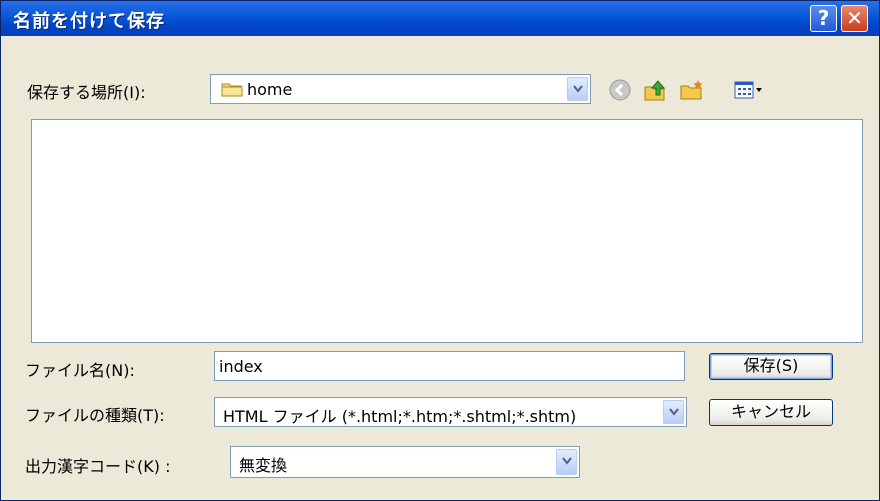 Image resolution: width=880 pixels, height=501 pixels. Describe the element at coordinates (449, 366) in the screenshot. I see `filename-input: index` at that location.